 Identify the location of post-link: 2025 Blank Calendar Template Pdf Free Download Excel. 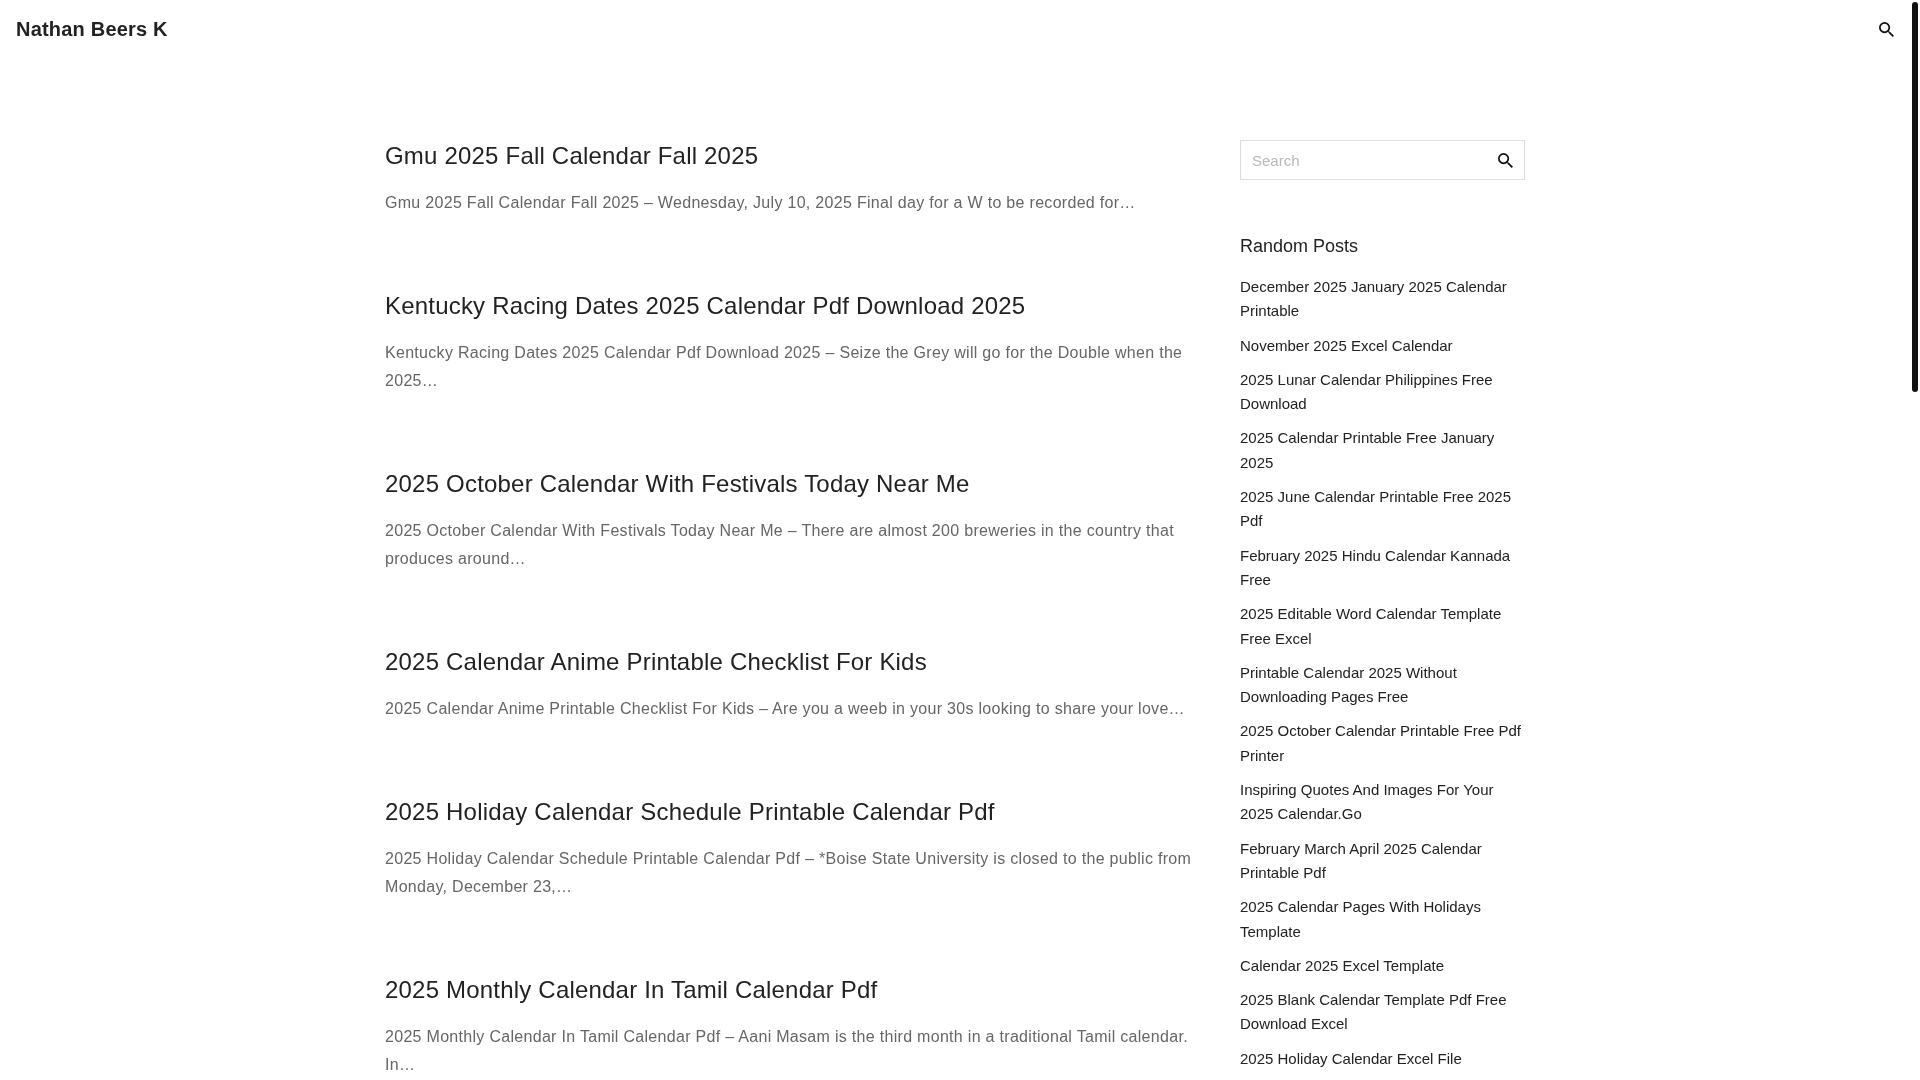
(1382, 1012).